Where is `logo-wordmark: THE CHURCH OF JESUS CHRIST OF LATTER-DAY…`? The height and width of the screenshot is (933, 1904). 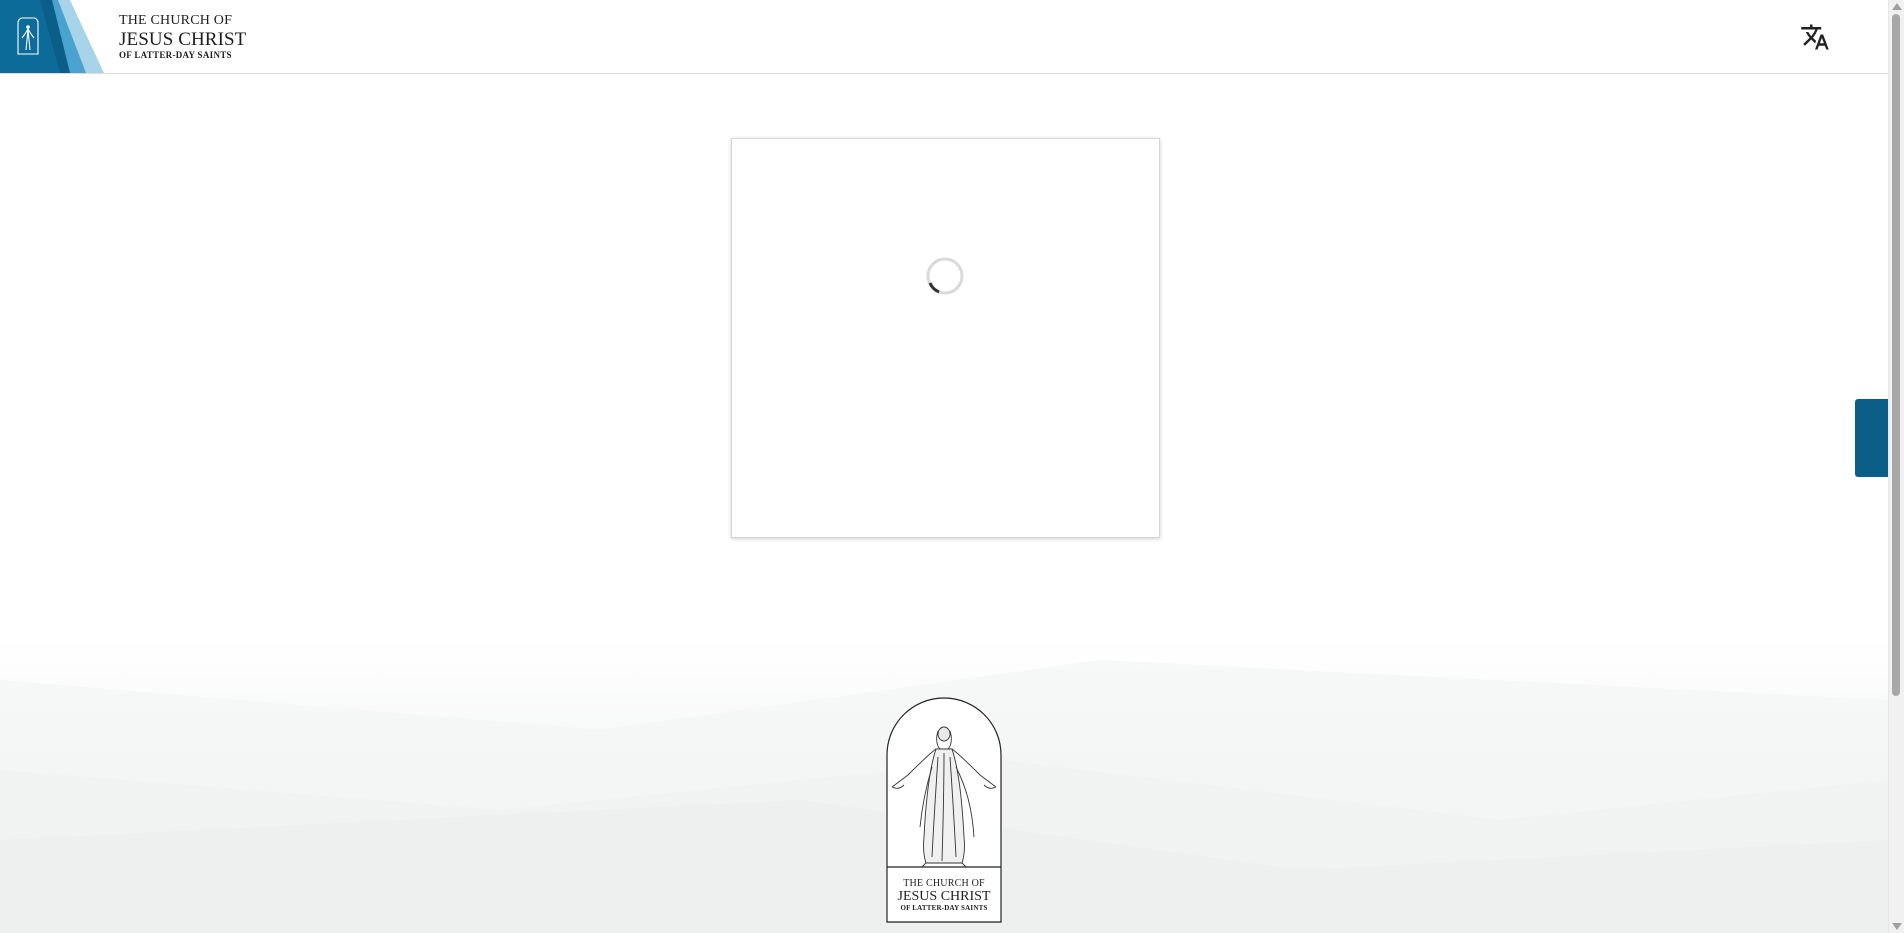 logo-wordmark: THE CHURCH OF JESUS CHRIST OF LATTER-DAY… is located at coordinates (182, 37).